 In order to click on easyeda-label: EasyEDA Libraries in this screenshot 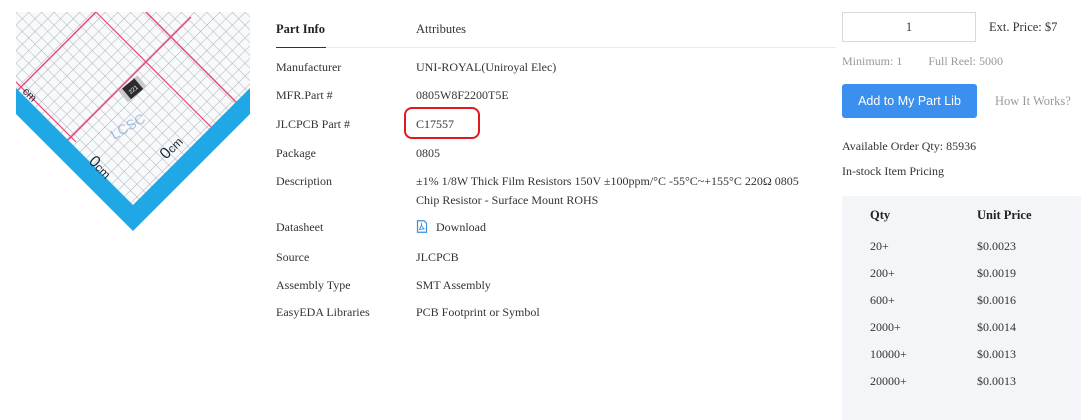, I will do `click(323, 312)`.